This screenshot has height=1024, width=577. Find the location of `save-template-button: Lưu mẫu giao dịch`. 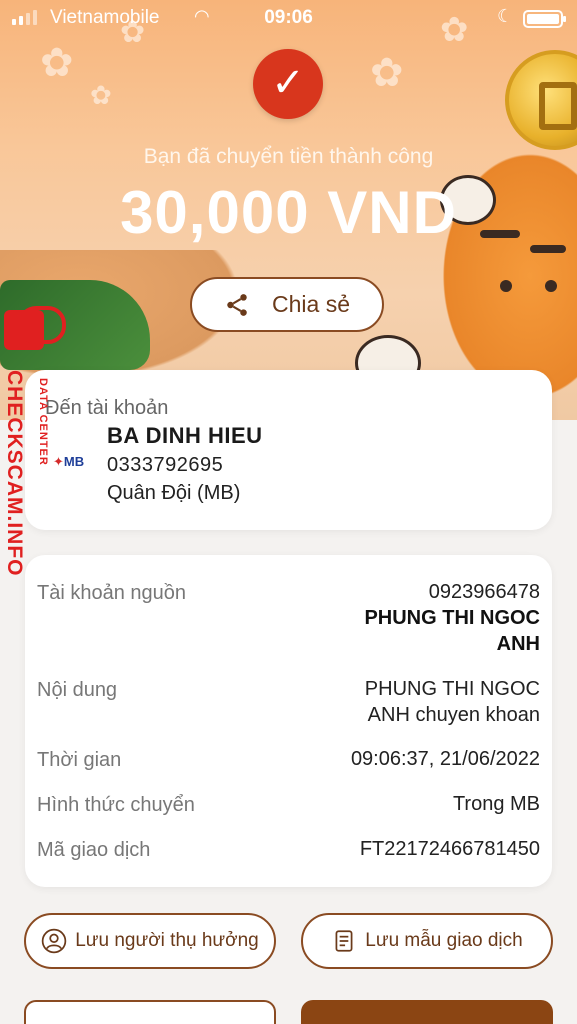

save-template-button: Lưu mẫu giao dịch is located at coordinates (427, 941).